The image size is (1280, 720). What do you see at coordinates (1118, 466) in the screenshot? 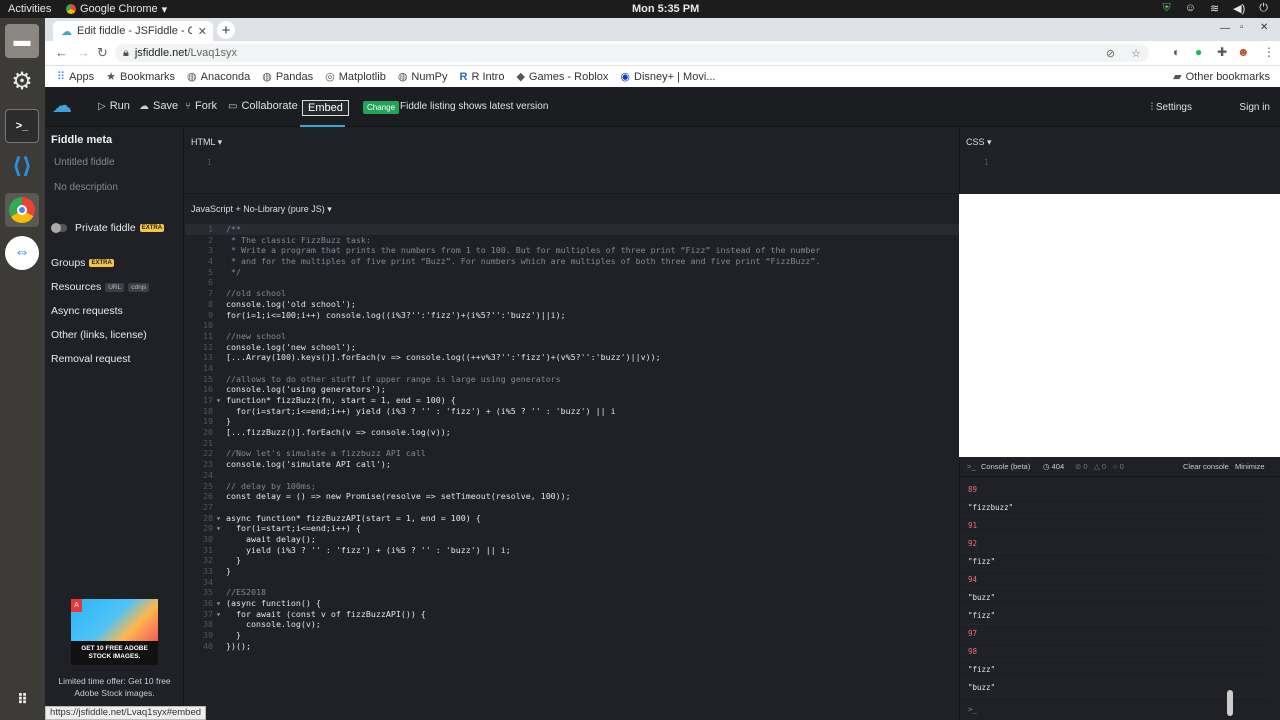
I see `console-info-count: ○ 0` at bounding box center [1118, 466].